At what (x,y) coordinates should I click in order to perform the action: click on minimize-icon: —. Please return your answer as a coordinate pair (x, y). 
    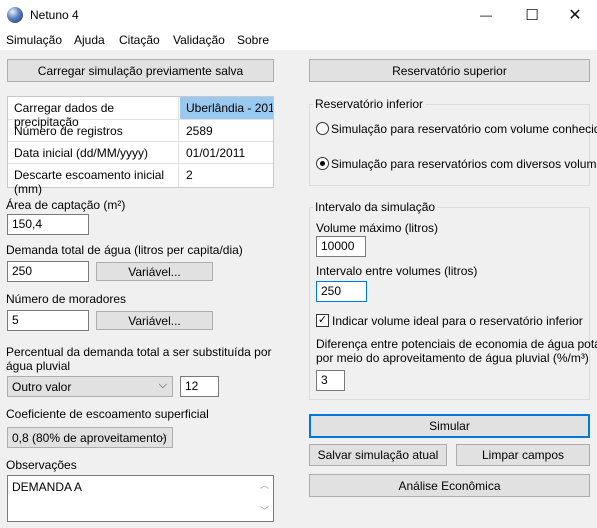
    Looking at the image, I should click on (486, 15).